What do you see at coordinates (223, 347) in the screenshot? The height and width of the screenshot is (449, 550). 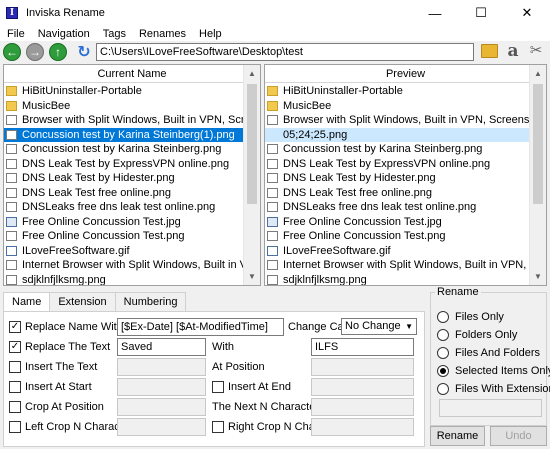 I see `with-label: With` at bounding box center [223, 347].